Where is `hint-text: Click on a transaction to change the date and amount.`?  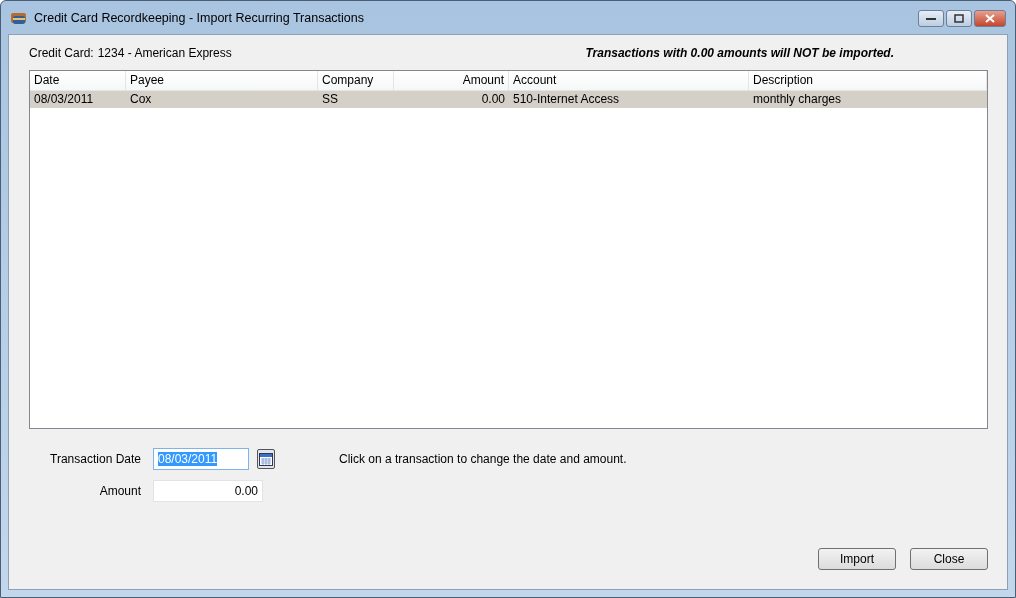
hint-text: Click on a transaction to change the date and amount. is located at coordinates (483, 459).